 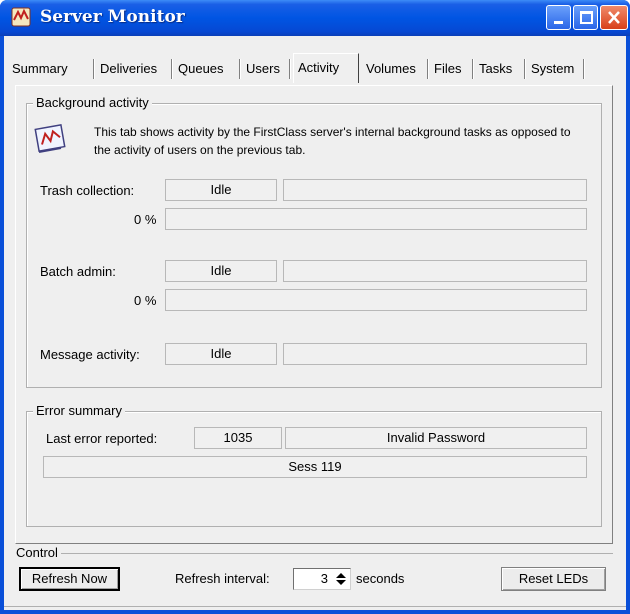 What do you see at coordinates (376, 219) in the screenshot?
I see `trash-collection-progress-bar` at bounding box center [376, 219].